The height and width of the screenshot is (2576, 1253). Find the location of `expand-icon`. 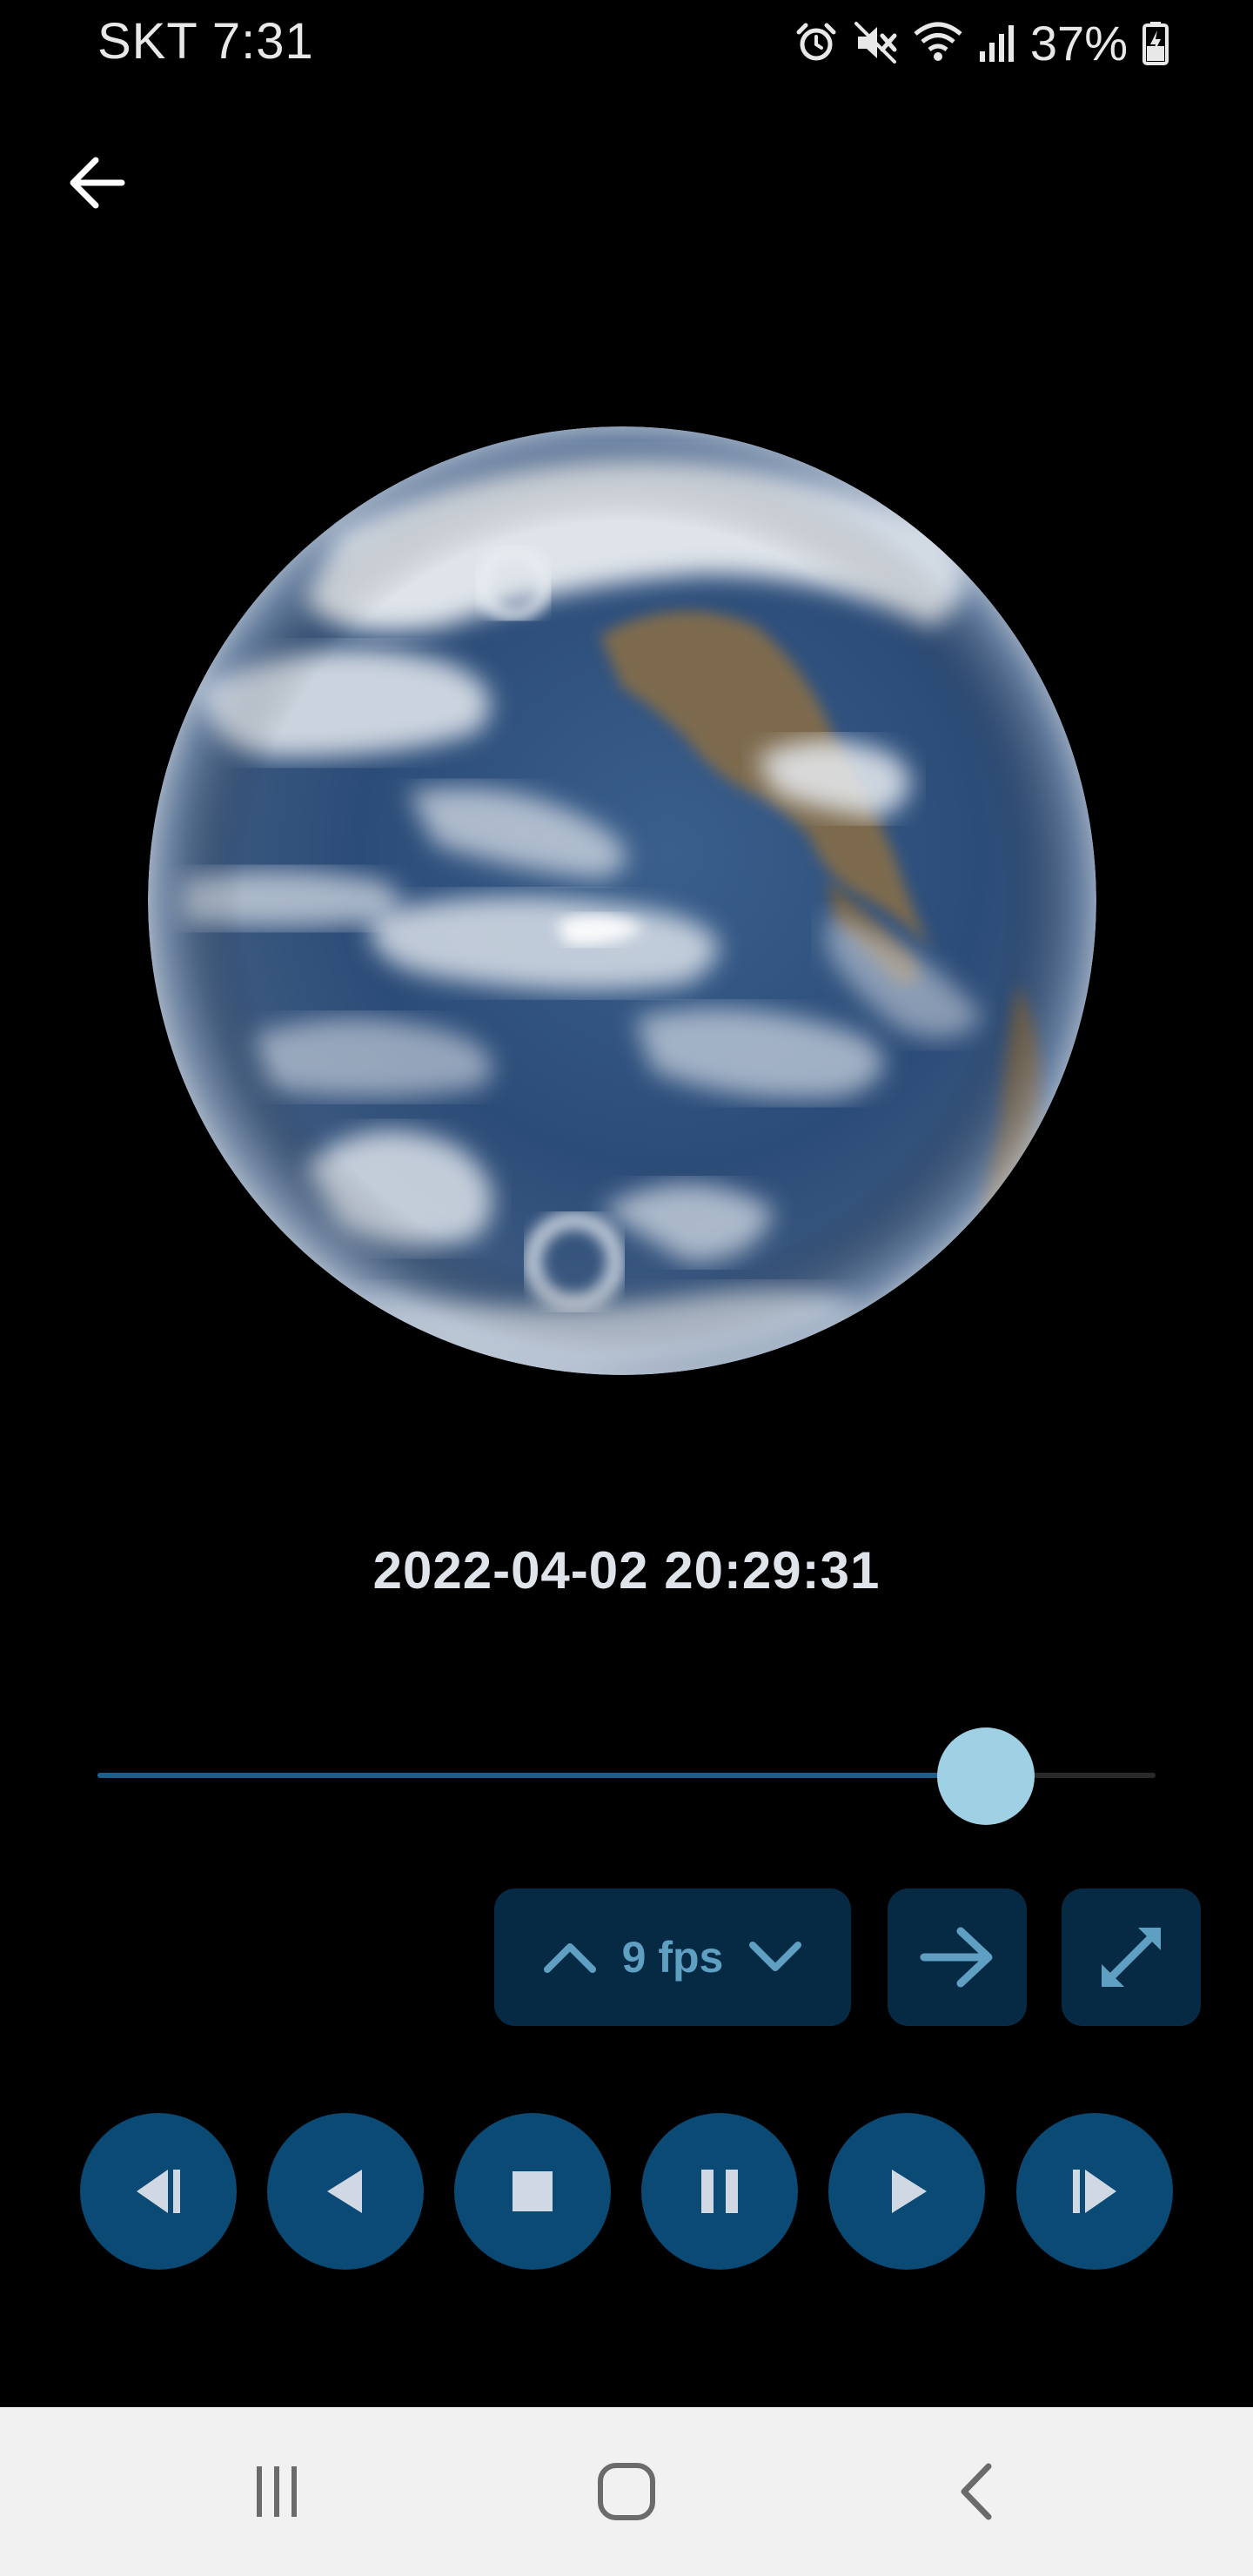

expand-icon is located at coordinates (1131, 1957).